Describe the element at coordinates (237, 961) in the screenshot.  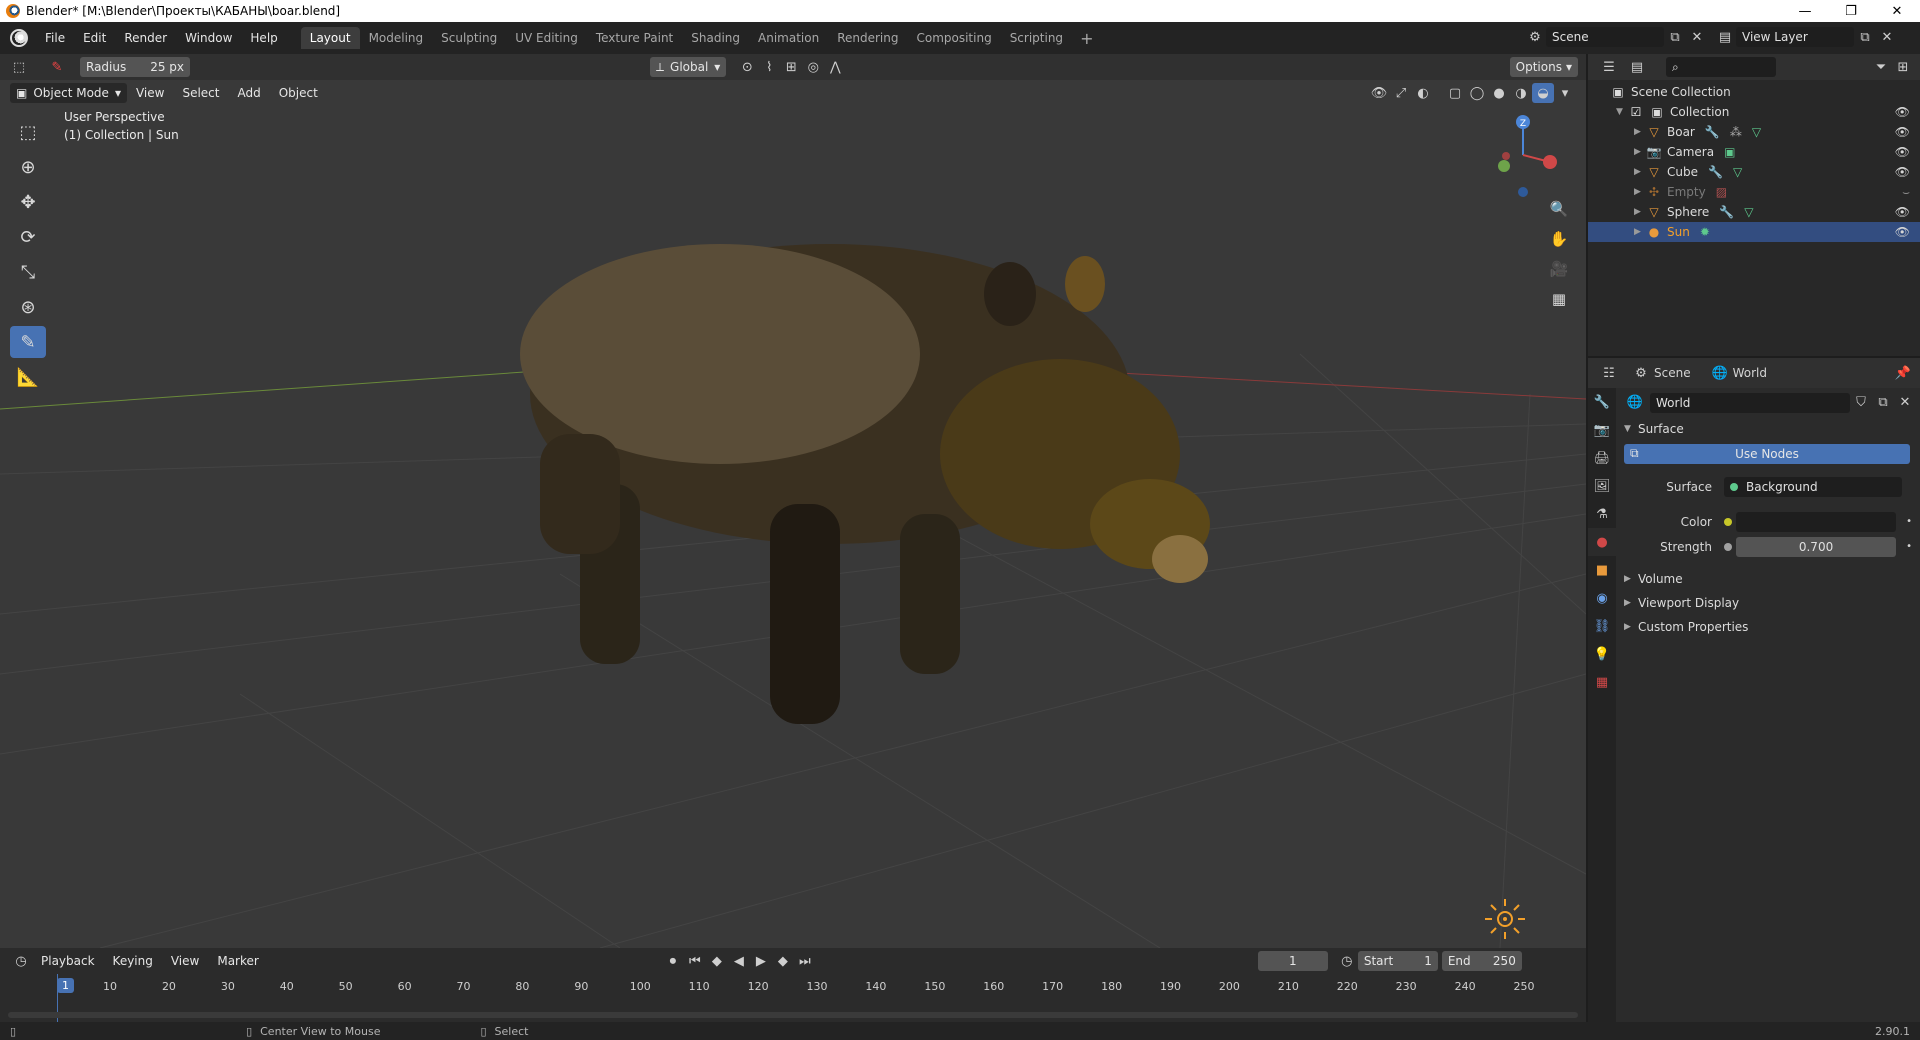
I see `timeline-menu-marker: Marker` at that location.